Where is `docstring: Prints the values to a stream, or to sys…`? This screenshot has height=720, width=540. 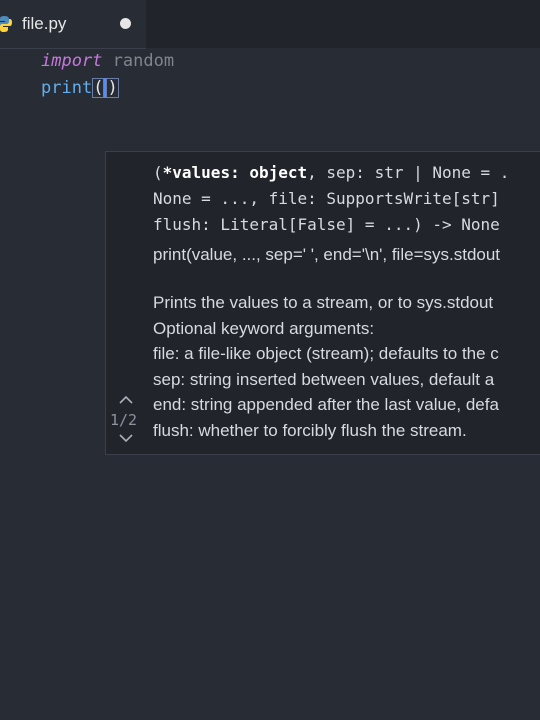
docstring: Prints the values to a stream, or to sys… is located at coordinates (326, 367).